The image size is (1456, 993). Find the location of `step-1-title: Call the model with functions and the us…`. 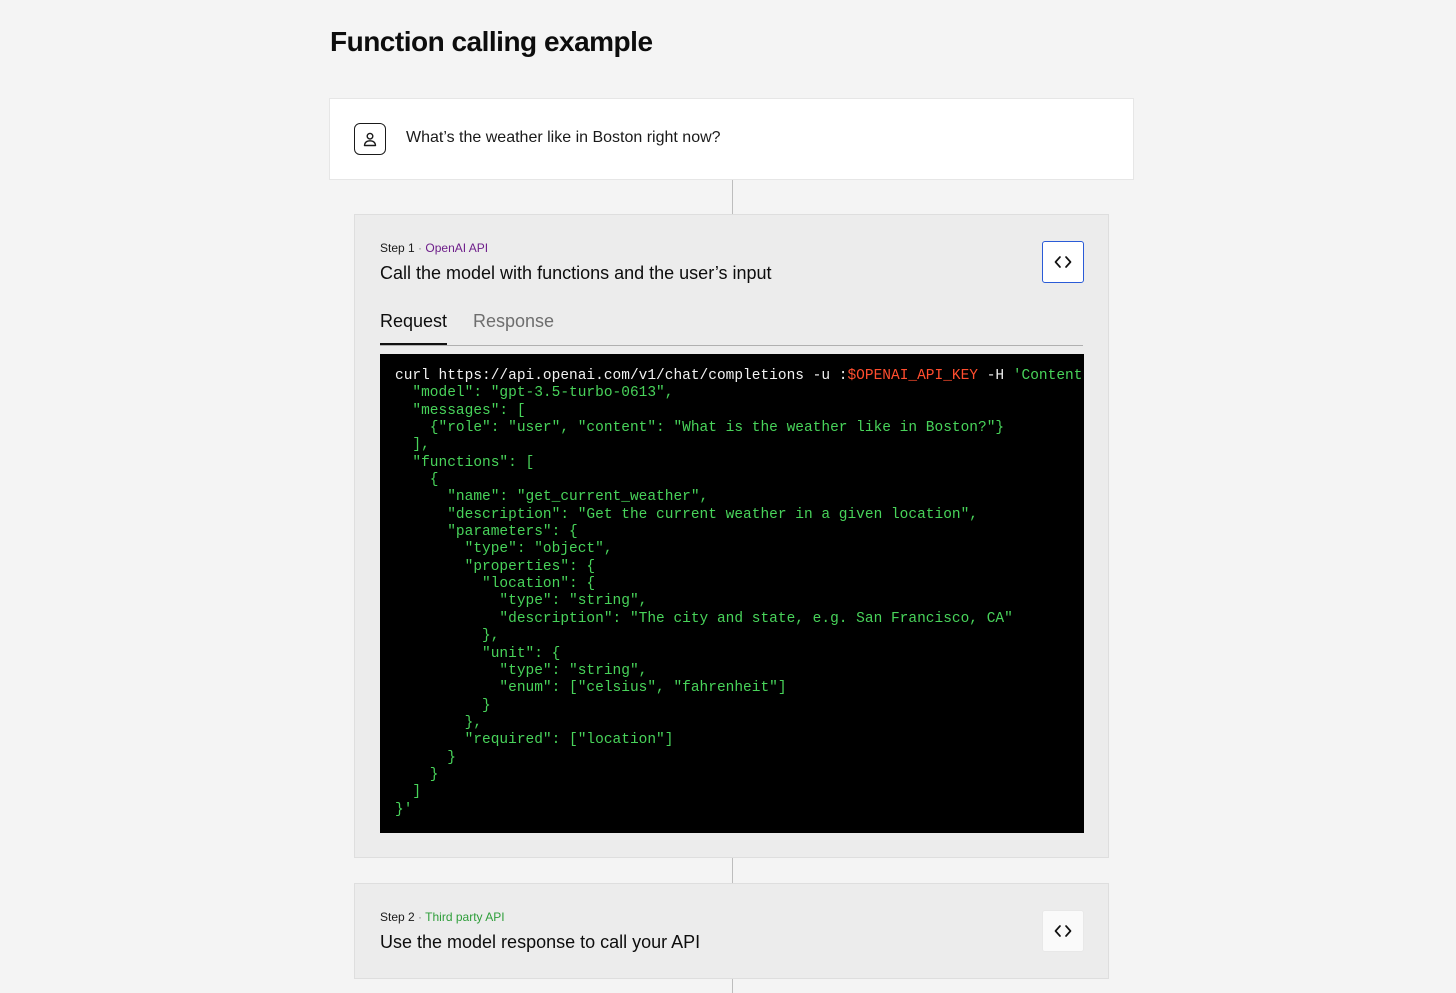

step-1-title: Call the model with functions and the us… is located at coordinates (576, 273).